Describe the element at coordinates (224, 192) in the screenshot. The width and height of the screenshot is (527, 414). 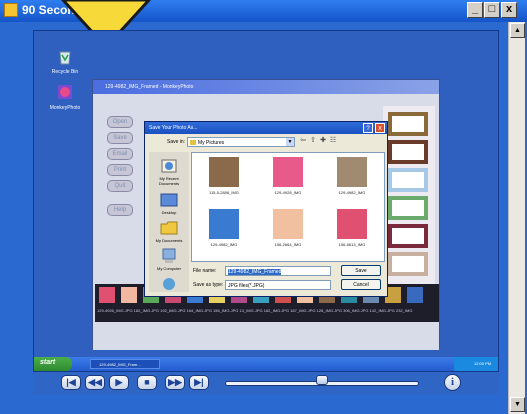
I see `file-name: 115-5-2806_IMG` at that location.